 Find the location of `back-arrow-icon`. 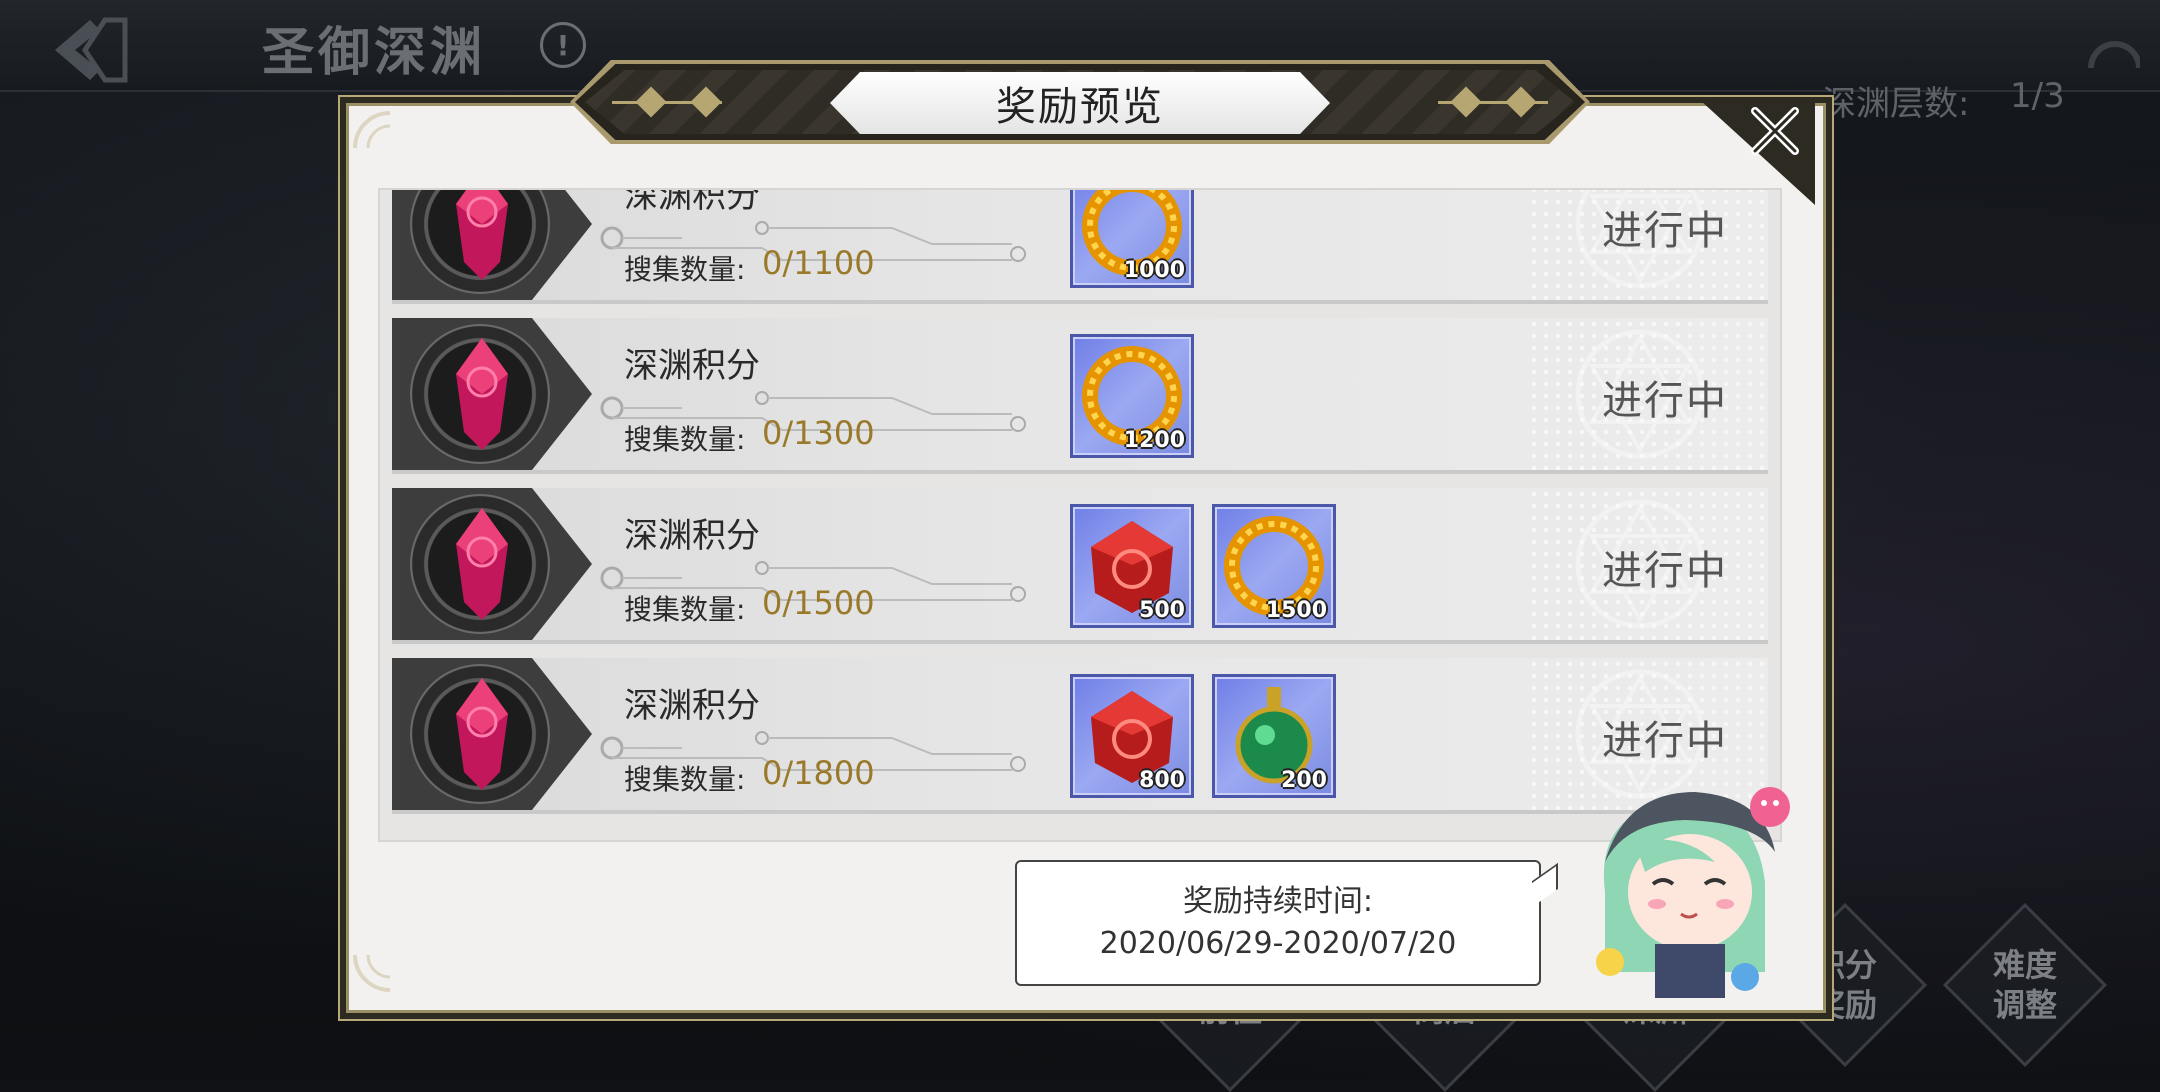

back-arrow-icon is located at coordinates (91, 50).